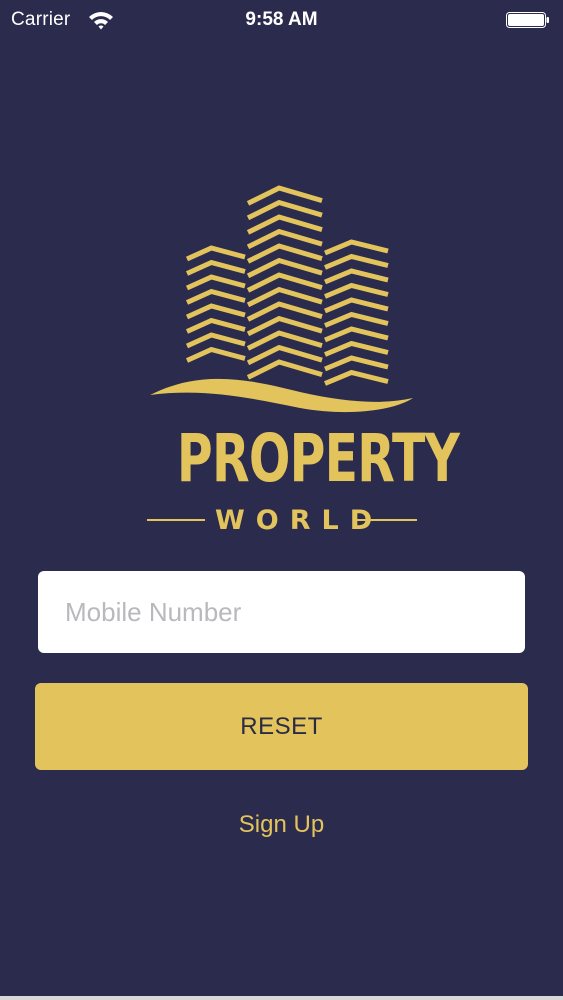 Image resolution: width=563 pixels, height=1000 pixels. What do you see at coordinates (281, 998) in the screenshot?
I see `screen-bottom-edge` at bounding box center [281, 998].